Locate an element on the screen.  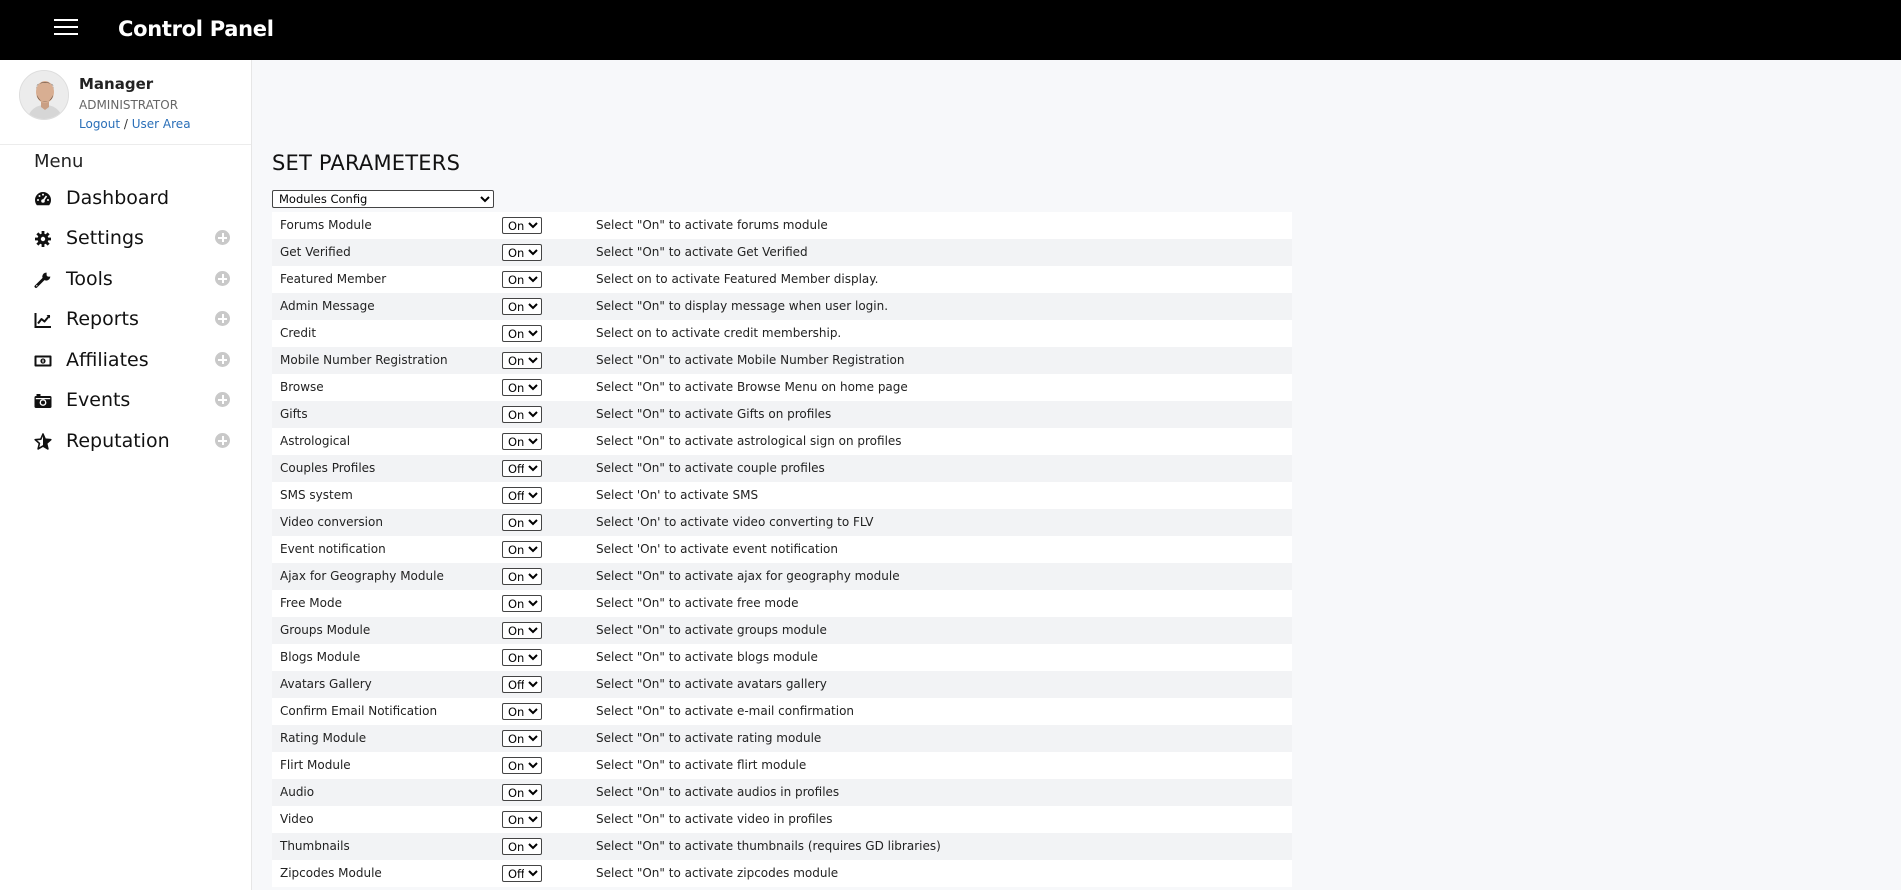
param-label: Thumbnails is located at coordinates (315, 846).